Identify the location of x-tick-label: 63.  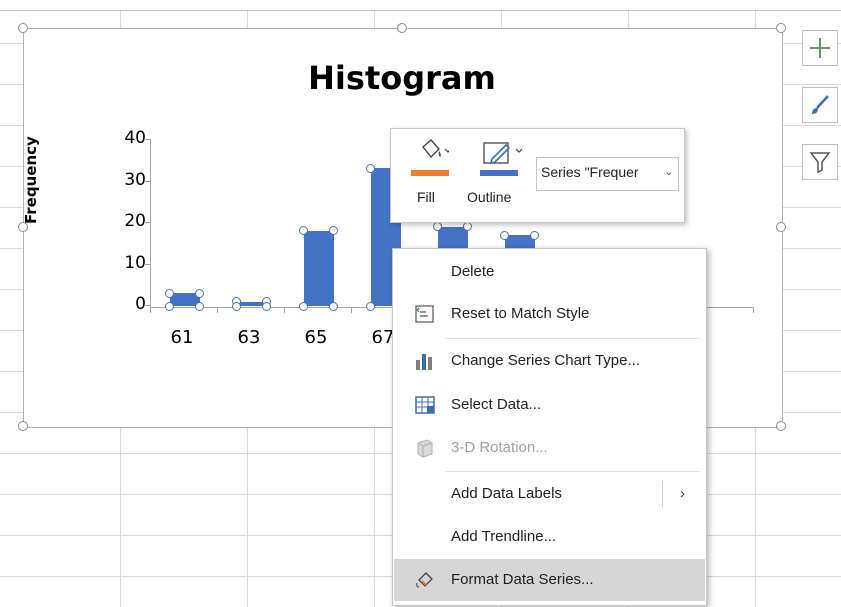
(249, 337).